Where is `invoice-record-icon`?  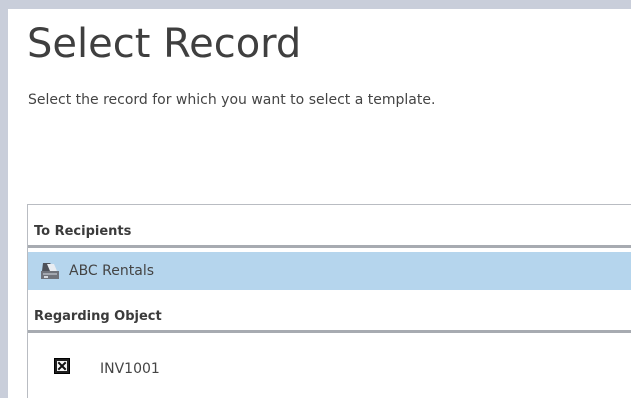
invoice-record-icon is located at coordinates (62, 366).